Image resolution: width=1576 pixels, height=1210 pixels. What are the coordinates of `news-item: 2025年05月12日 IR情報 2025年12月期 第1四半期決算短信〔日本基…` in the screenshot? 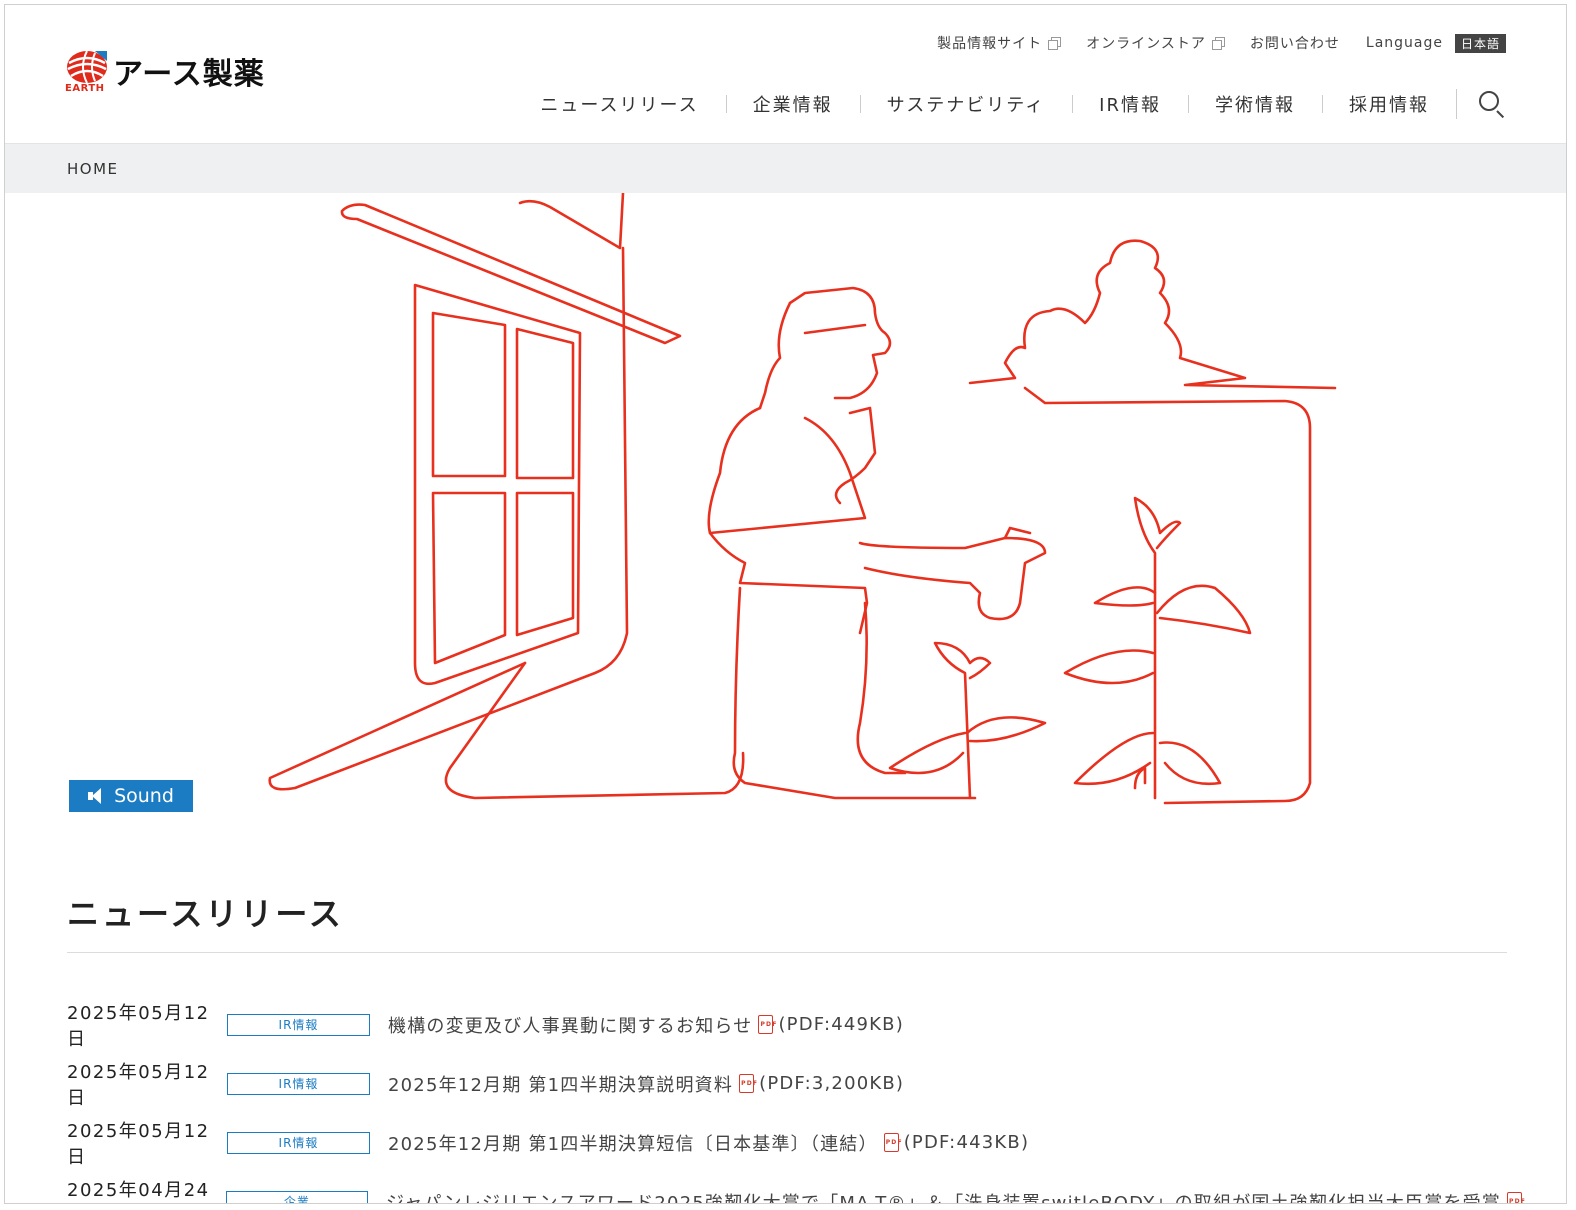 It's located at (797, 1142).